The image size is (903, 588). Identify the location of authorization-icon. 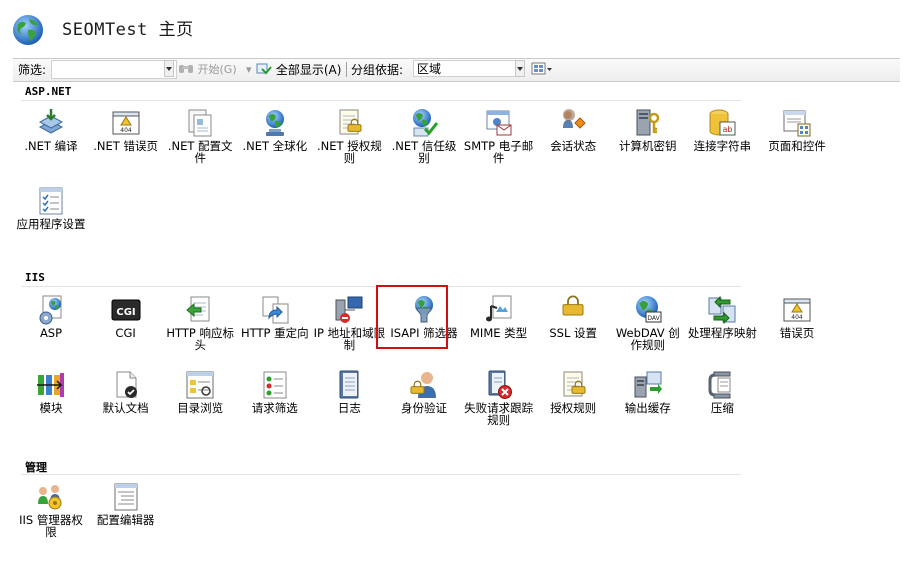
(574, 384).